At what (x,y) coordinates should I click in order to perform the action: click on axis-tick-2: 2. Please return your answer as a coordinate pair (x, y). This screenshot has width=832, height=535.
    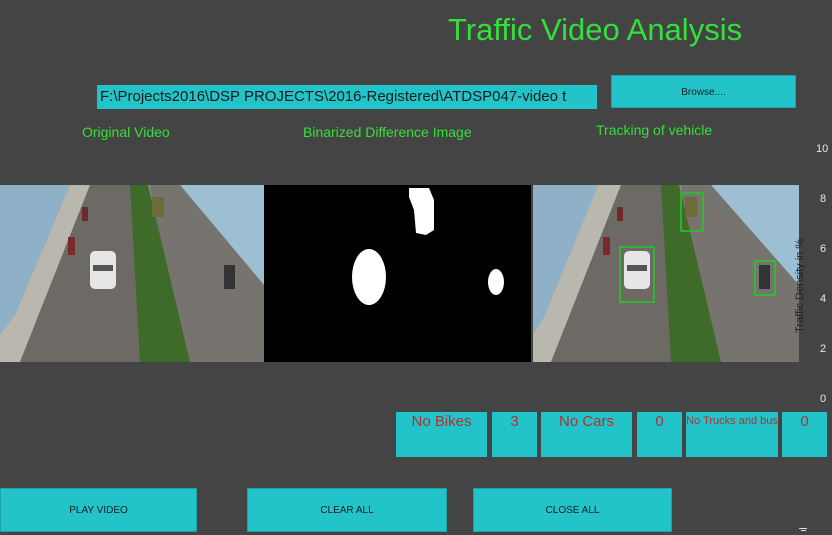
    Looking at the image, I should click on (823, 349).